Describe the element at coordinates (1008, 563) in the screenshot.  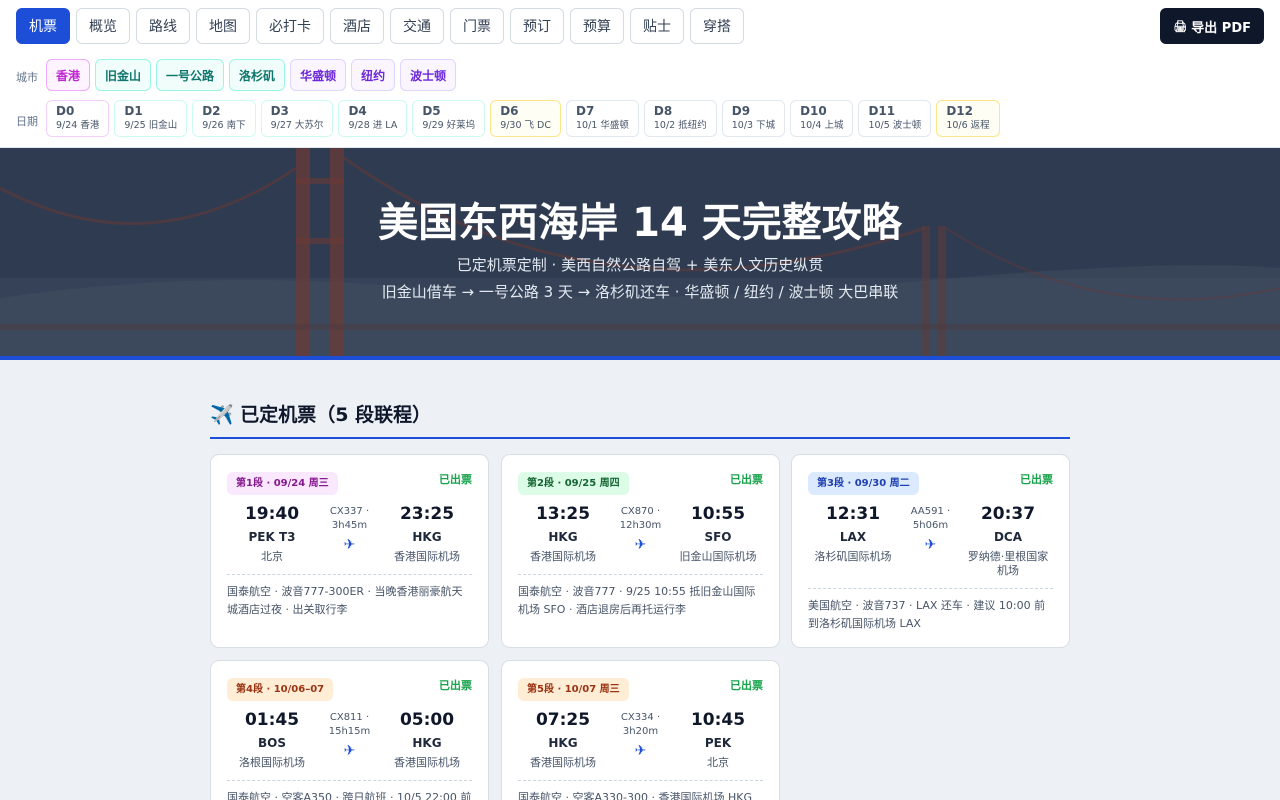
I see `arrival-airport: 罗纳德·里根国家机场` at that location.